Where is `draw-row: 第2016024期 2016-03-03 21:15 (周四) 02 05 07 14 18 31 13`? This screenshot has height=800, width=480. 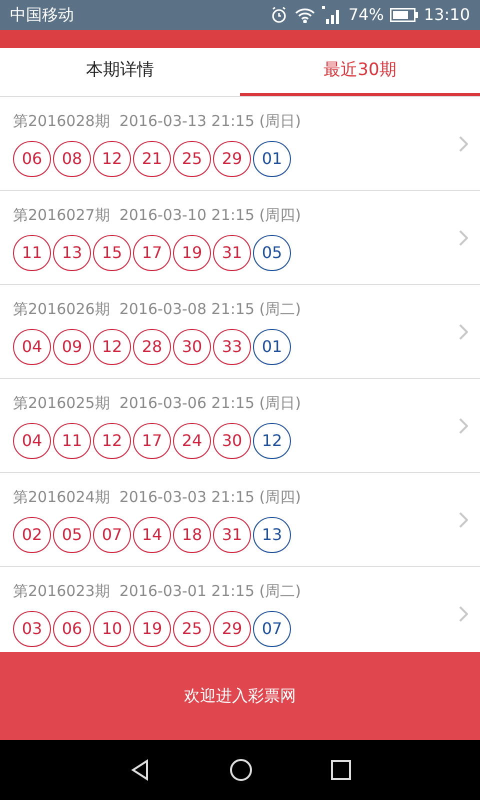
draw-row: 第2016024期 2016-03-03 21:15 (周四) 02 05 07 14 18 31 13 is located at coordinates (240, 520).